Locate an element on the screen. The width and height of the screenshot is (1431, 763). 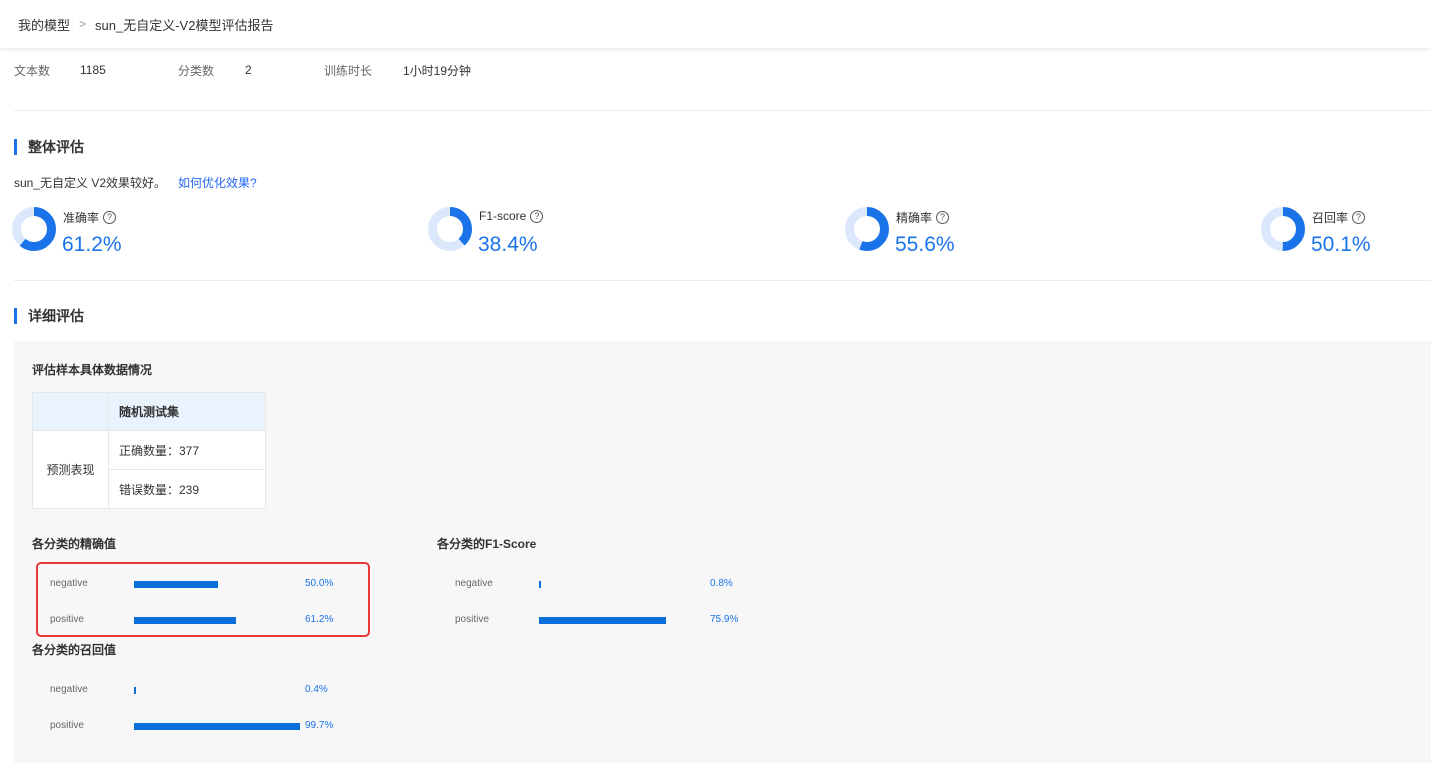
table-row-head: 预测表现 is located at coordinates (70, 469).